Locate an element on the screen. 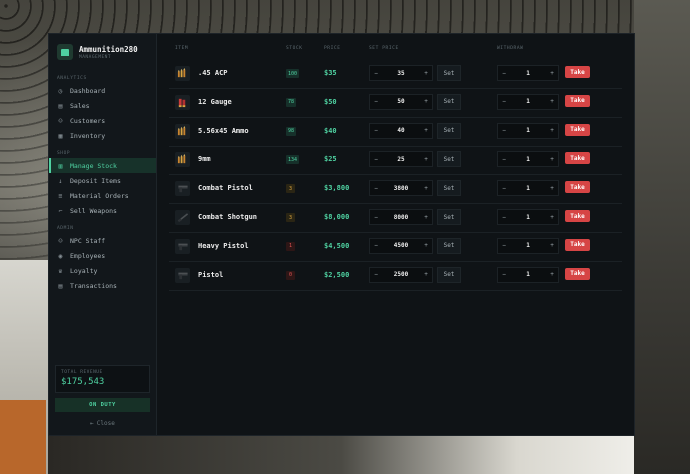  revenue-card: TOTAL REVENUE $175,543 is located at coordinates (102, 379).